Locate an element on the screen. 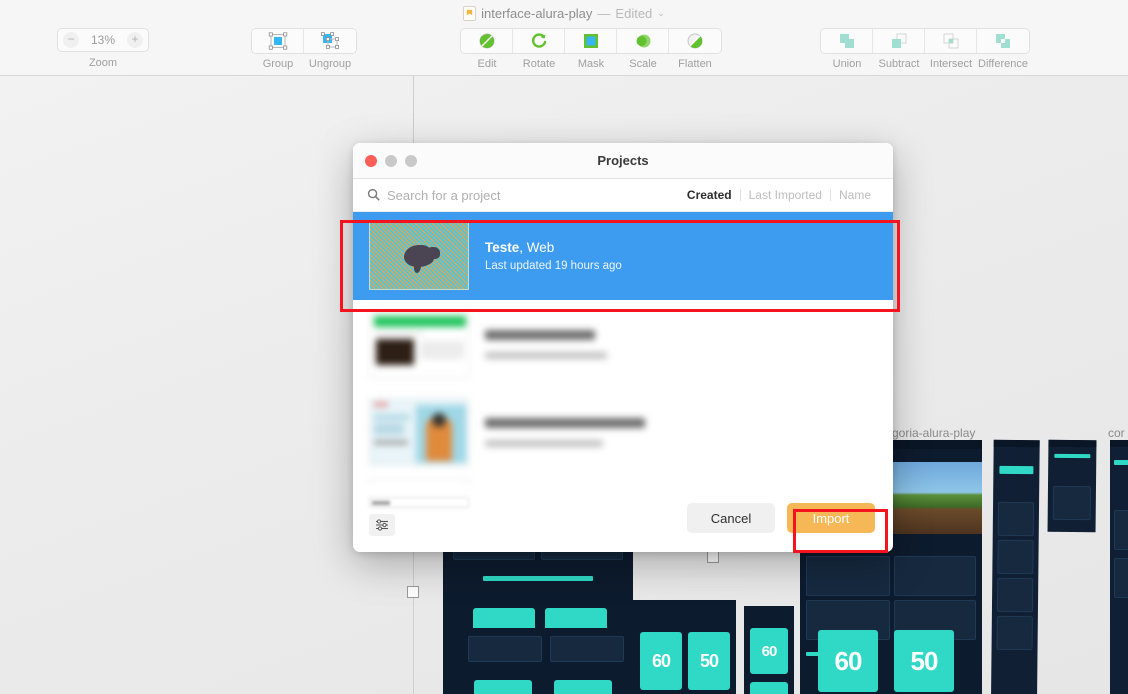  shape-tools: Edit Rotate Mask Scale Flatten is located at coordinates (591, 49).